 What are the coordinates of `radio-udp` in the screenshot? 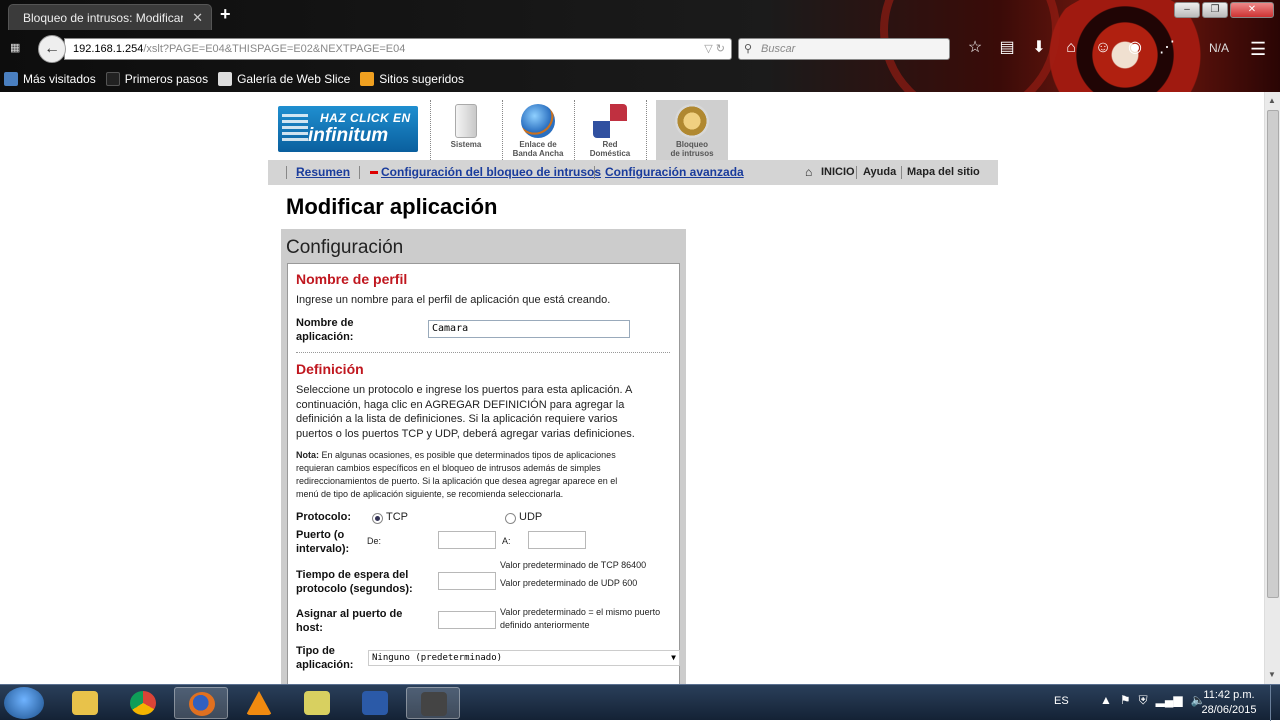 It's located at (510, 518).